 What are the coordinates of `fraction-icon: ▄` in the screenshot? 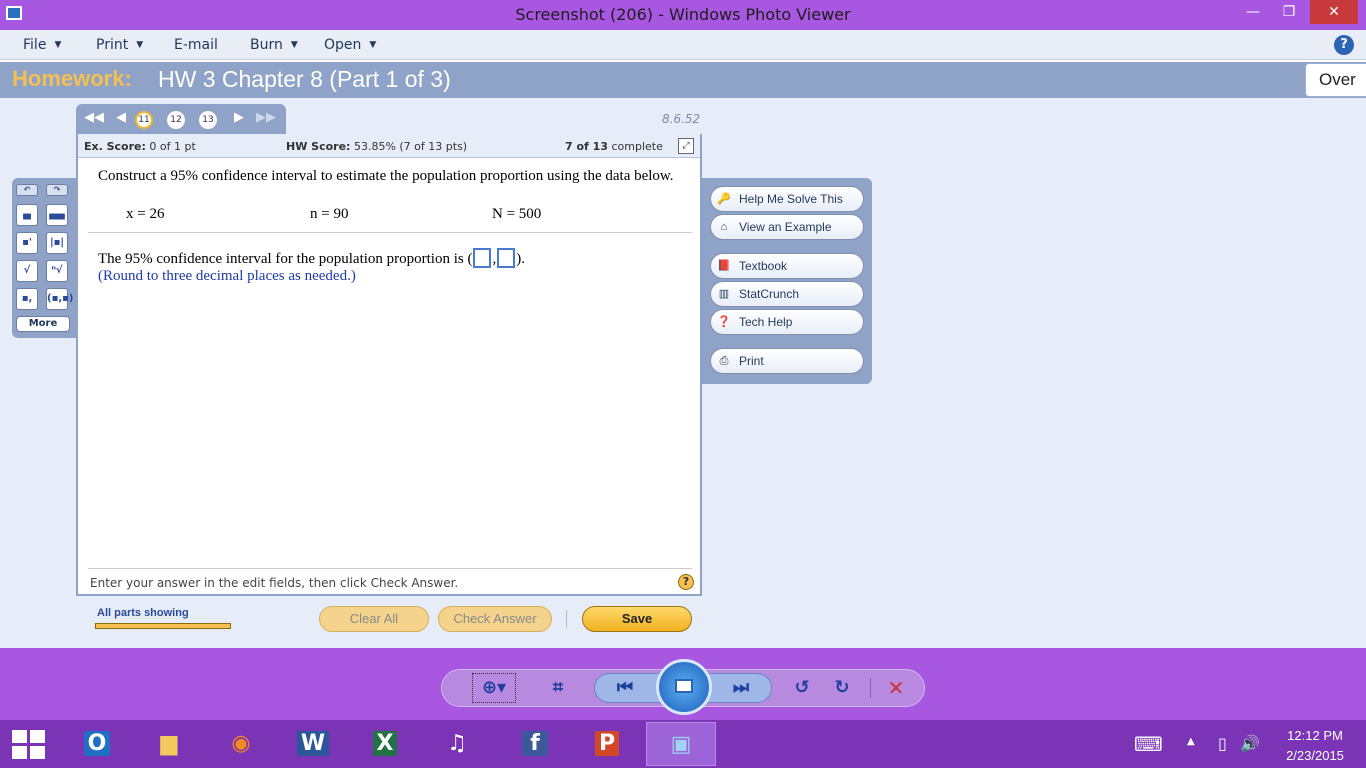 It's located at (27, 215).